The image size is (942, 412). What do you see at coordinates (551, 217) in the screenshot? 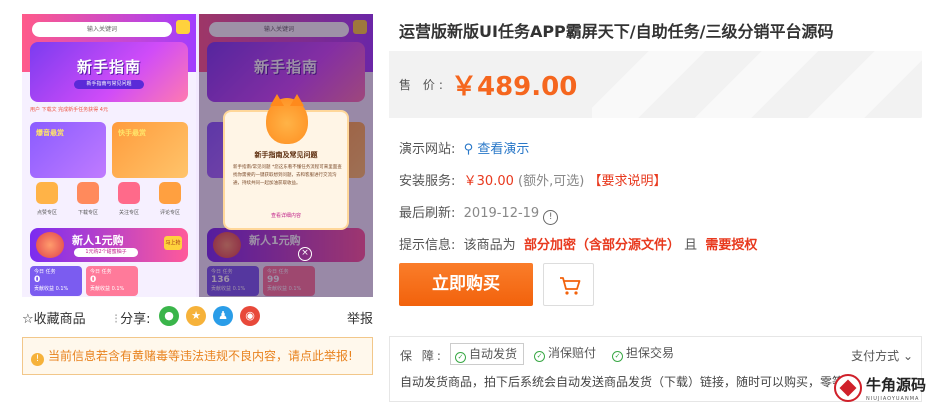
I see `info-icon: !` at bounding box center [551, 217].